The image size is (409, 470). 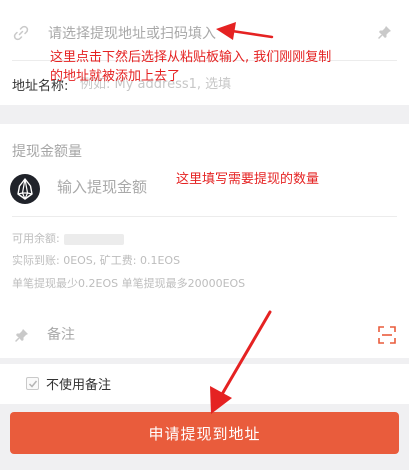 I want to click on submit-withdraw-button: 申请提现到地址, so click(x=204, y=433).